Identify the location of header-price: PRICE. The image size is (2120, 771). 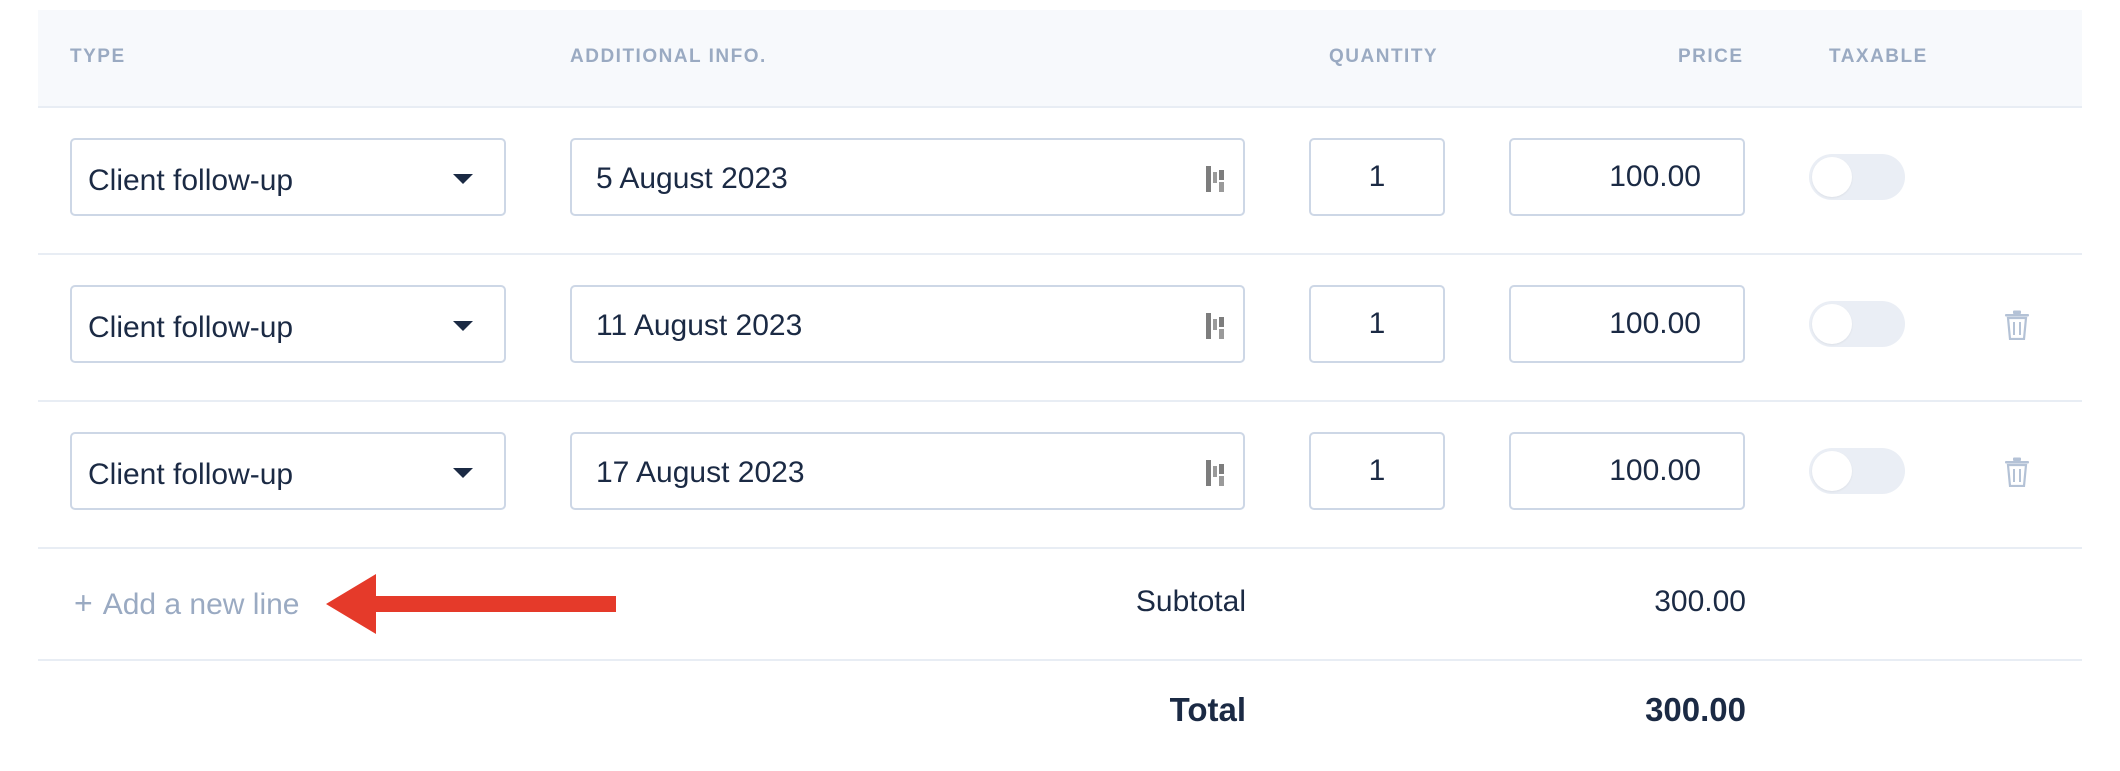
(1711, 56).